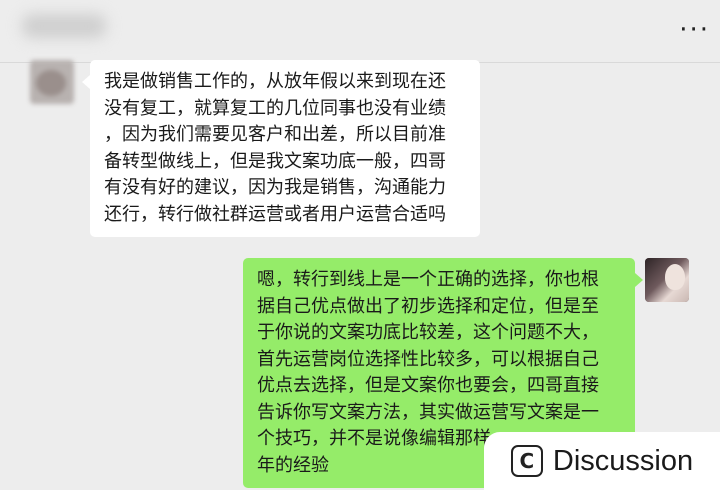 Image resolution: width=720 pixels, height=490 pixels. Describe the element at coordinates (675, 277) in the screenshot. I see `avatar-face` at that location.